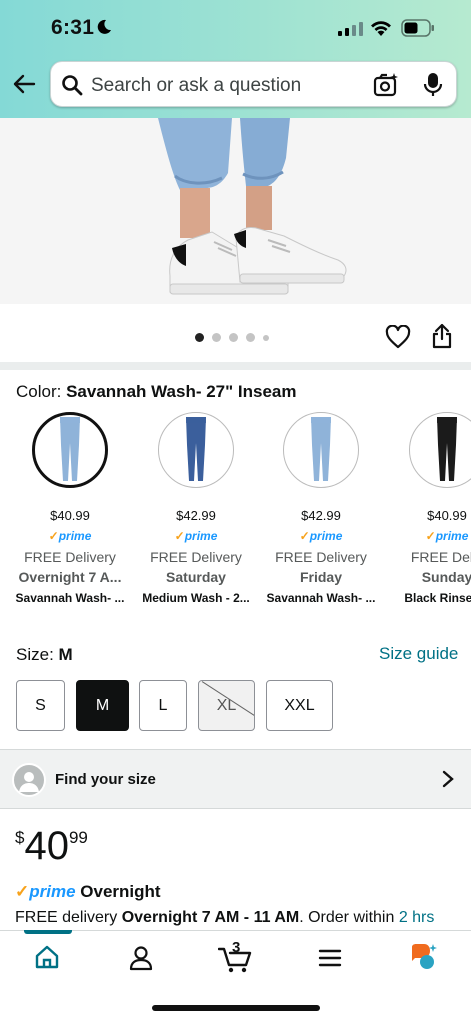  What do you see at coordinates (65, 654) in the screenshot?
I see `selected-size: M` at bounding box center [65, 654].